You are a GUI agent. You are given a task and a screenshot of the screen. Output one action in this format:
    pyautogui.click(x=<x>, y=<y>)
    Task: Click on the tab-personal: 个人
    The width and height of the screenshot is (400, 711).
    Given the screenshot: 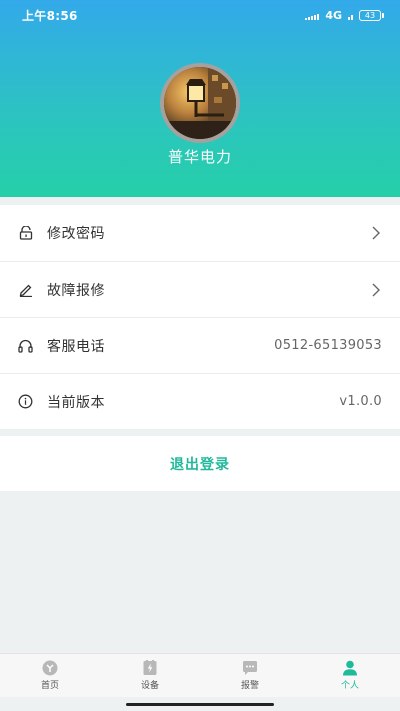 What is the action you would take?
    pyautogui.click(x=350, y=675)
    